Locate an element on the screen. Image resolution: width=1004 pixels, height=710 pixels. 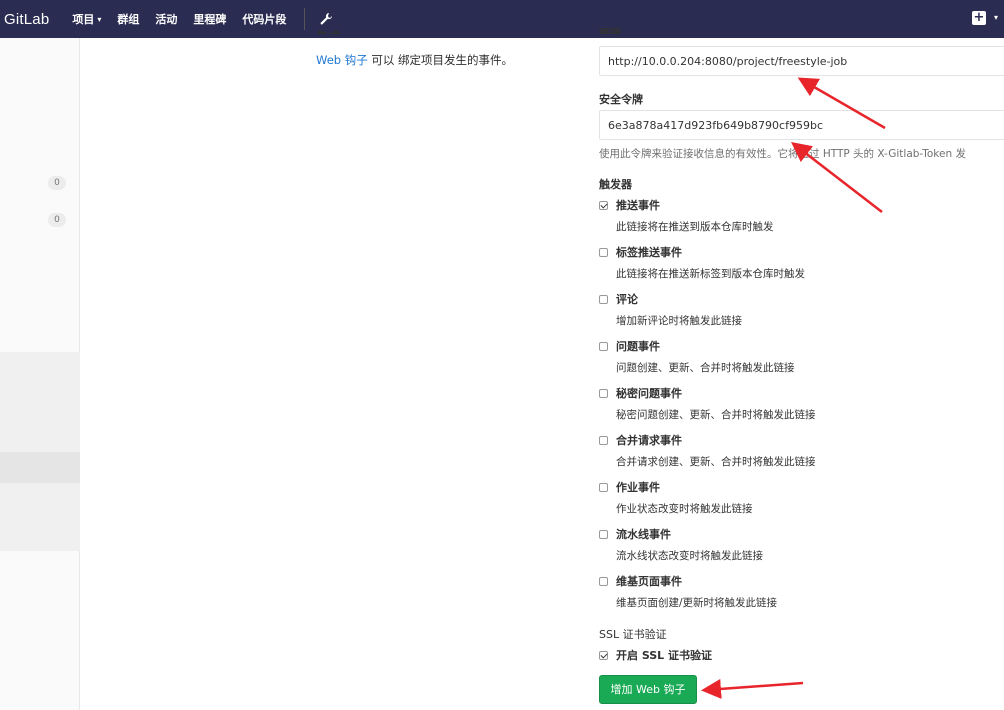
ssl-verification-option: 开启 SSL 证书验证 is located at coordinates (655, 655).